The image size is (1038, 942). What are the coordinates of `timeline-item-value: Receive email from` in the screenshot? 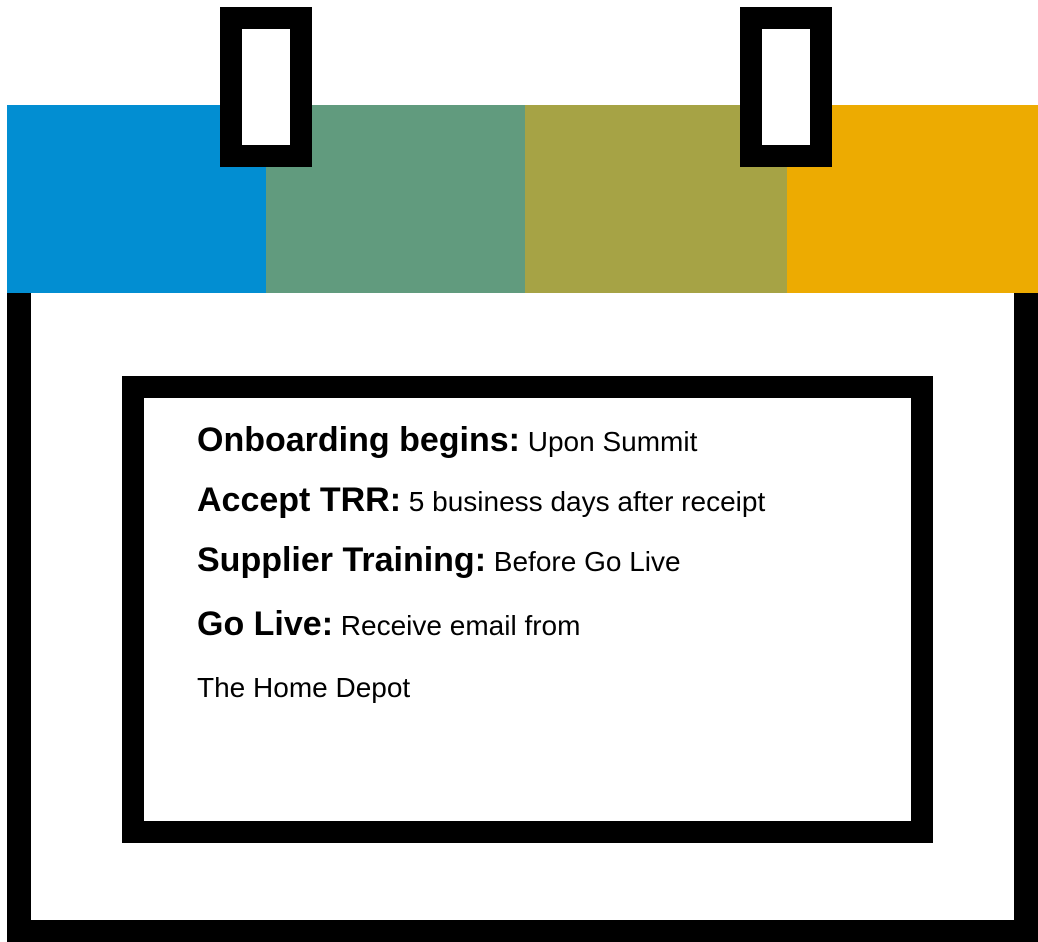 It's located at (457, 625).